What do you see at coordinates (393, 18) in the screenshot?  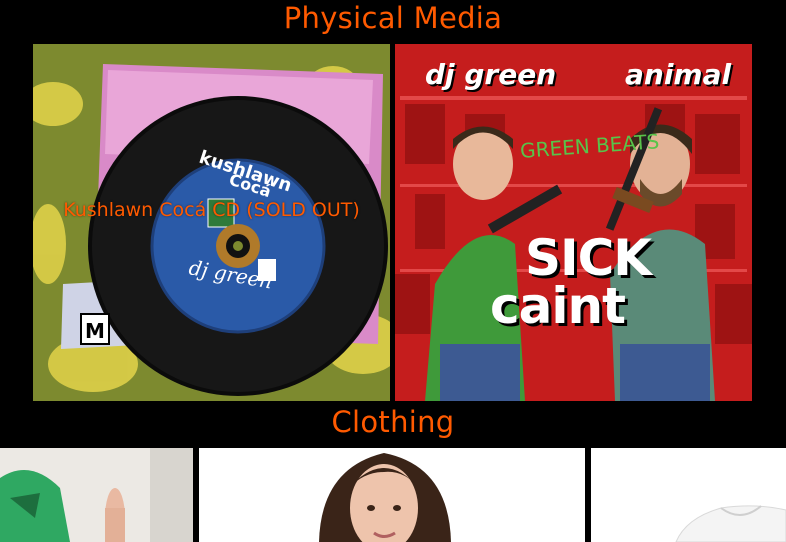 I see `section-title-physical-media: Physical Media` at bounding box center [393, 18].